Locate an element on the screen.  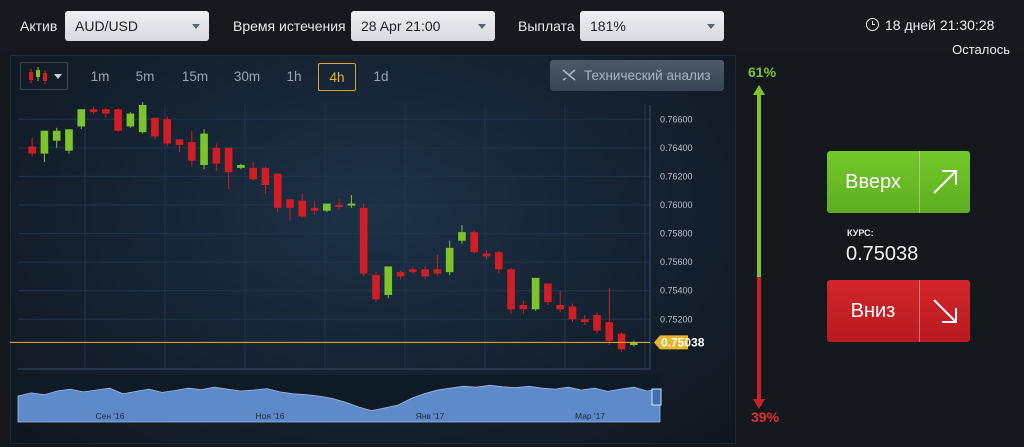
expiry-select: 28 Apr 21:00 is located at coordinates (423, 26).